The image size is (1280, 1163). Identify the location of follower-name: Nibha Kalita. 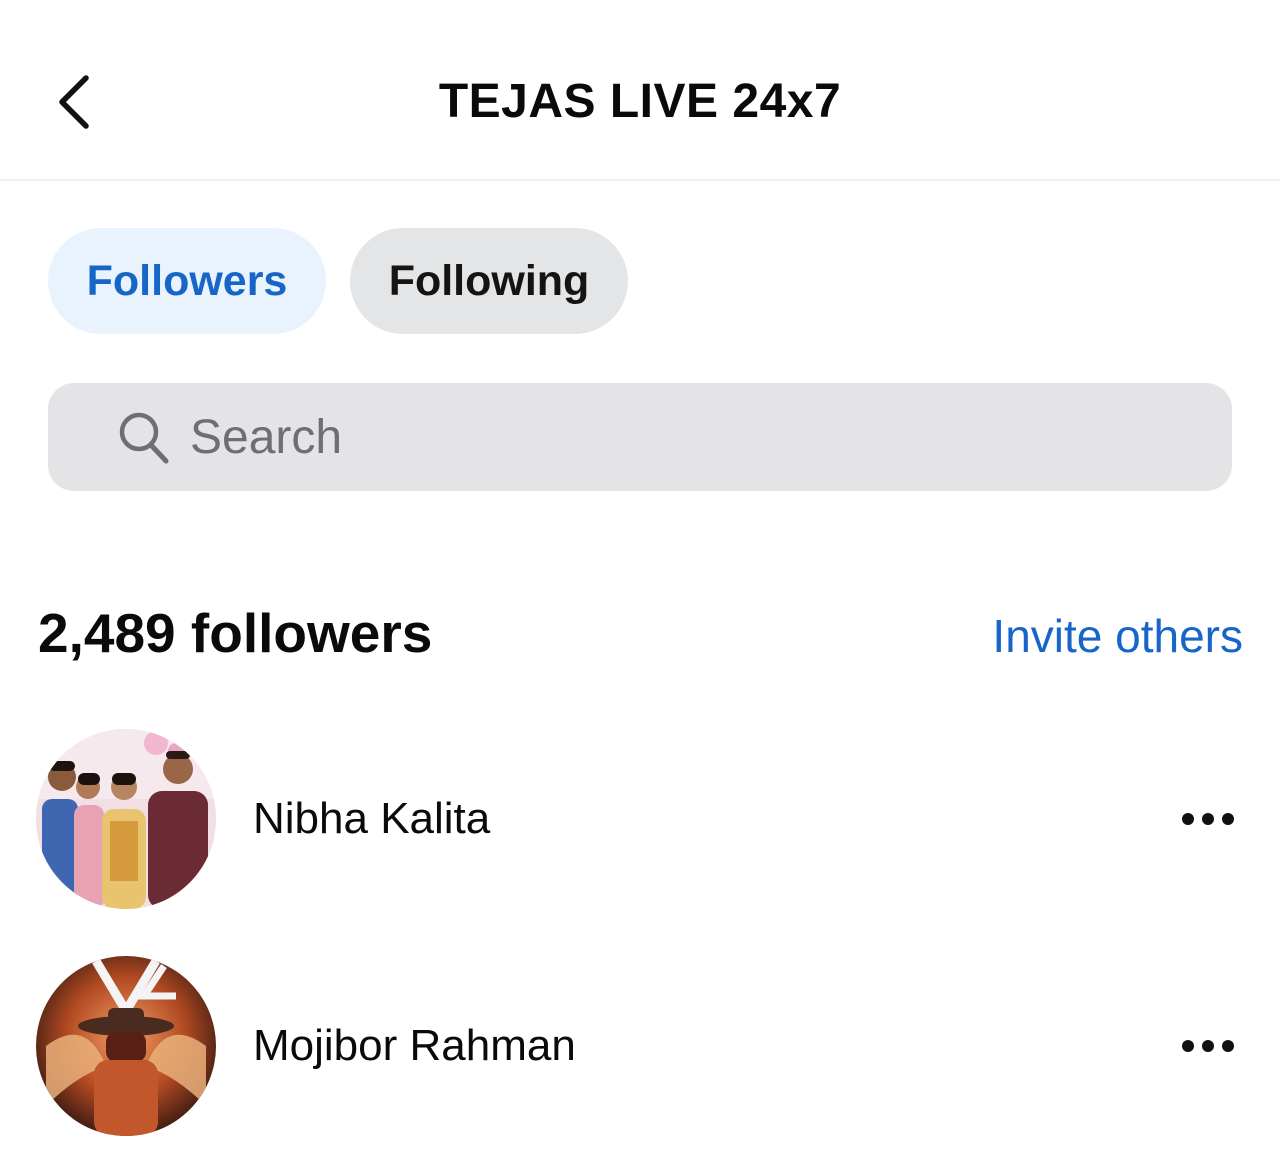
(372, 818).